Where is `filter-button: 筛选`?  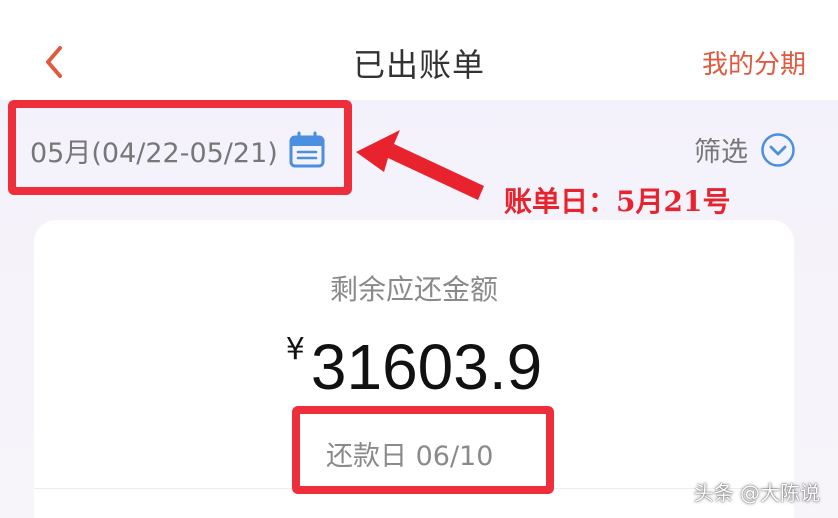 filter-button: 筛选 is located at coordinates (745, 149).